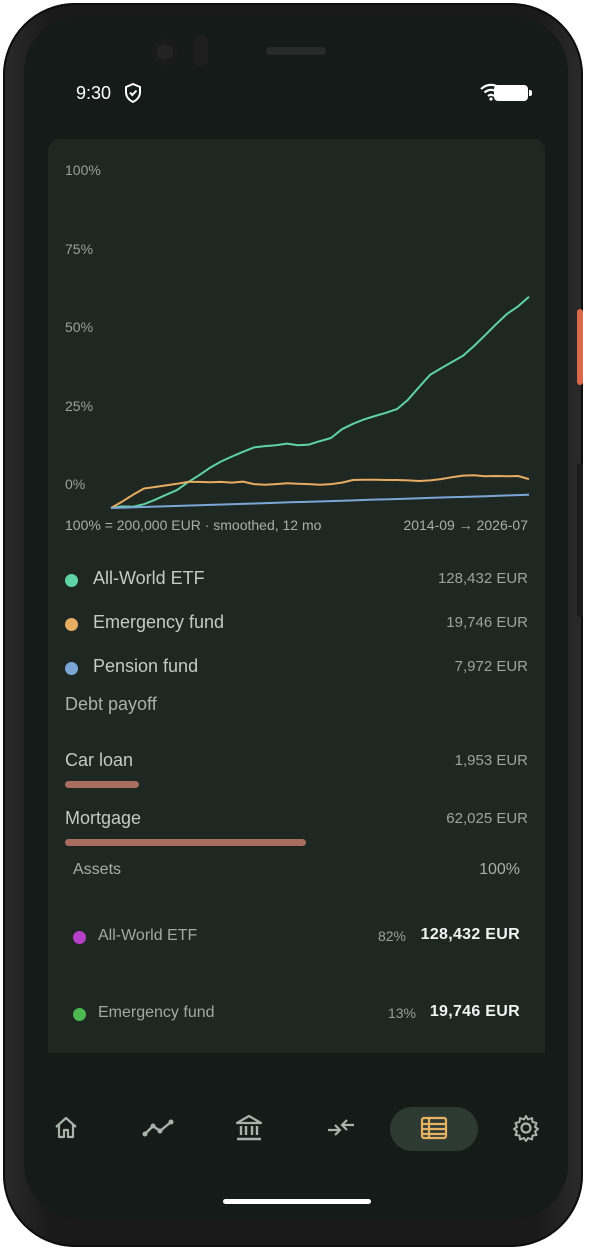 The width and height of the screenshot is (590, 1251). I want to click on legend-value: 7,972 EUR, so click(491, 666).